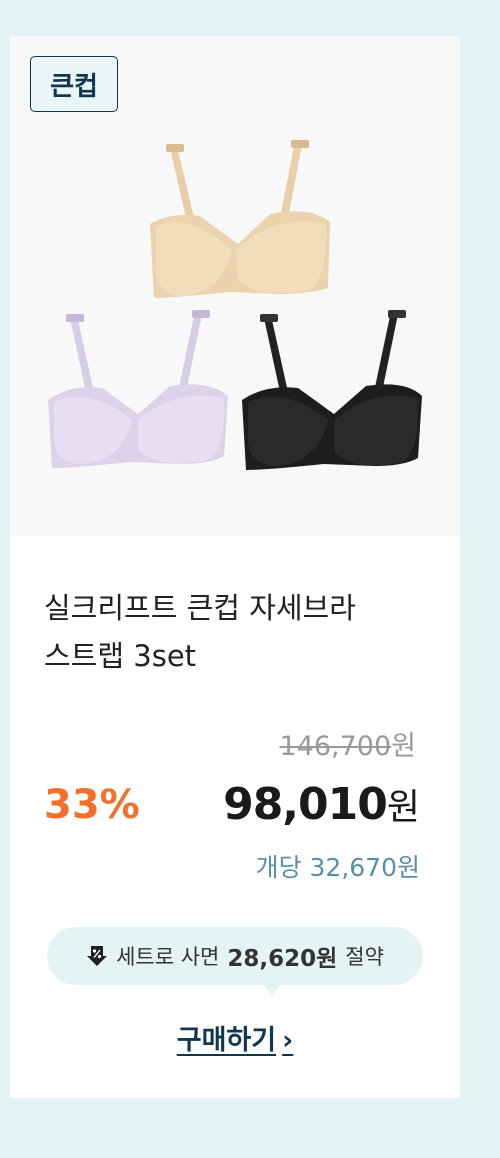  I want to click on discount-rate: 33%, so click(92, 805).